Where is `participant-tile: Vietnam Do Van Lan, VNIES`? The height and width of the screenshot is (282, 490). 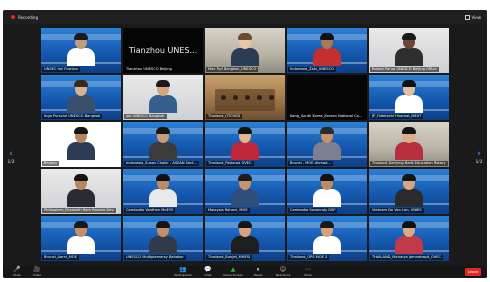 participant-tile: Vietnam Do Van Lan, VNIES is located at coordinates (409, 191).